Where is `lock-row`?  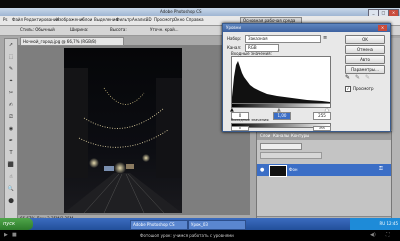
lock-row is located at coordinates (291, 155).